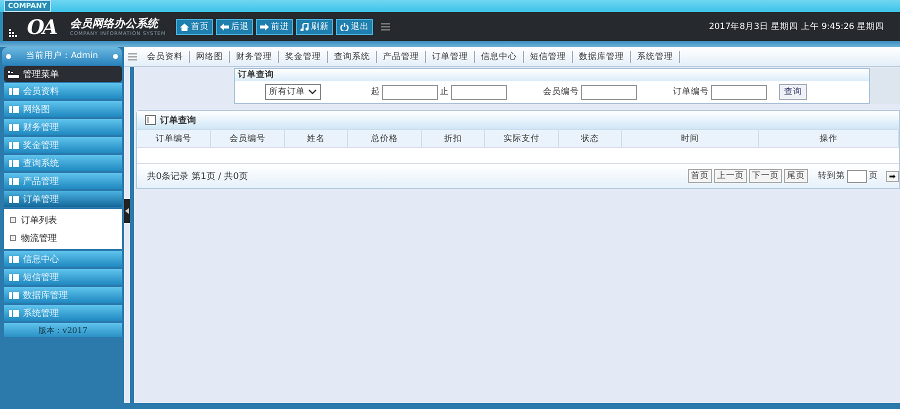 This screenshot has height=409, width=900. I want to click on column-header: 状态, so click(590, 138).